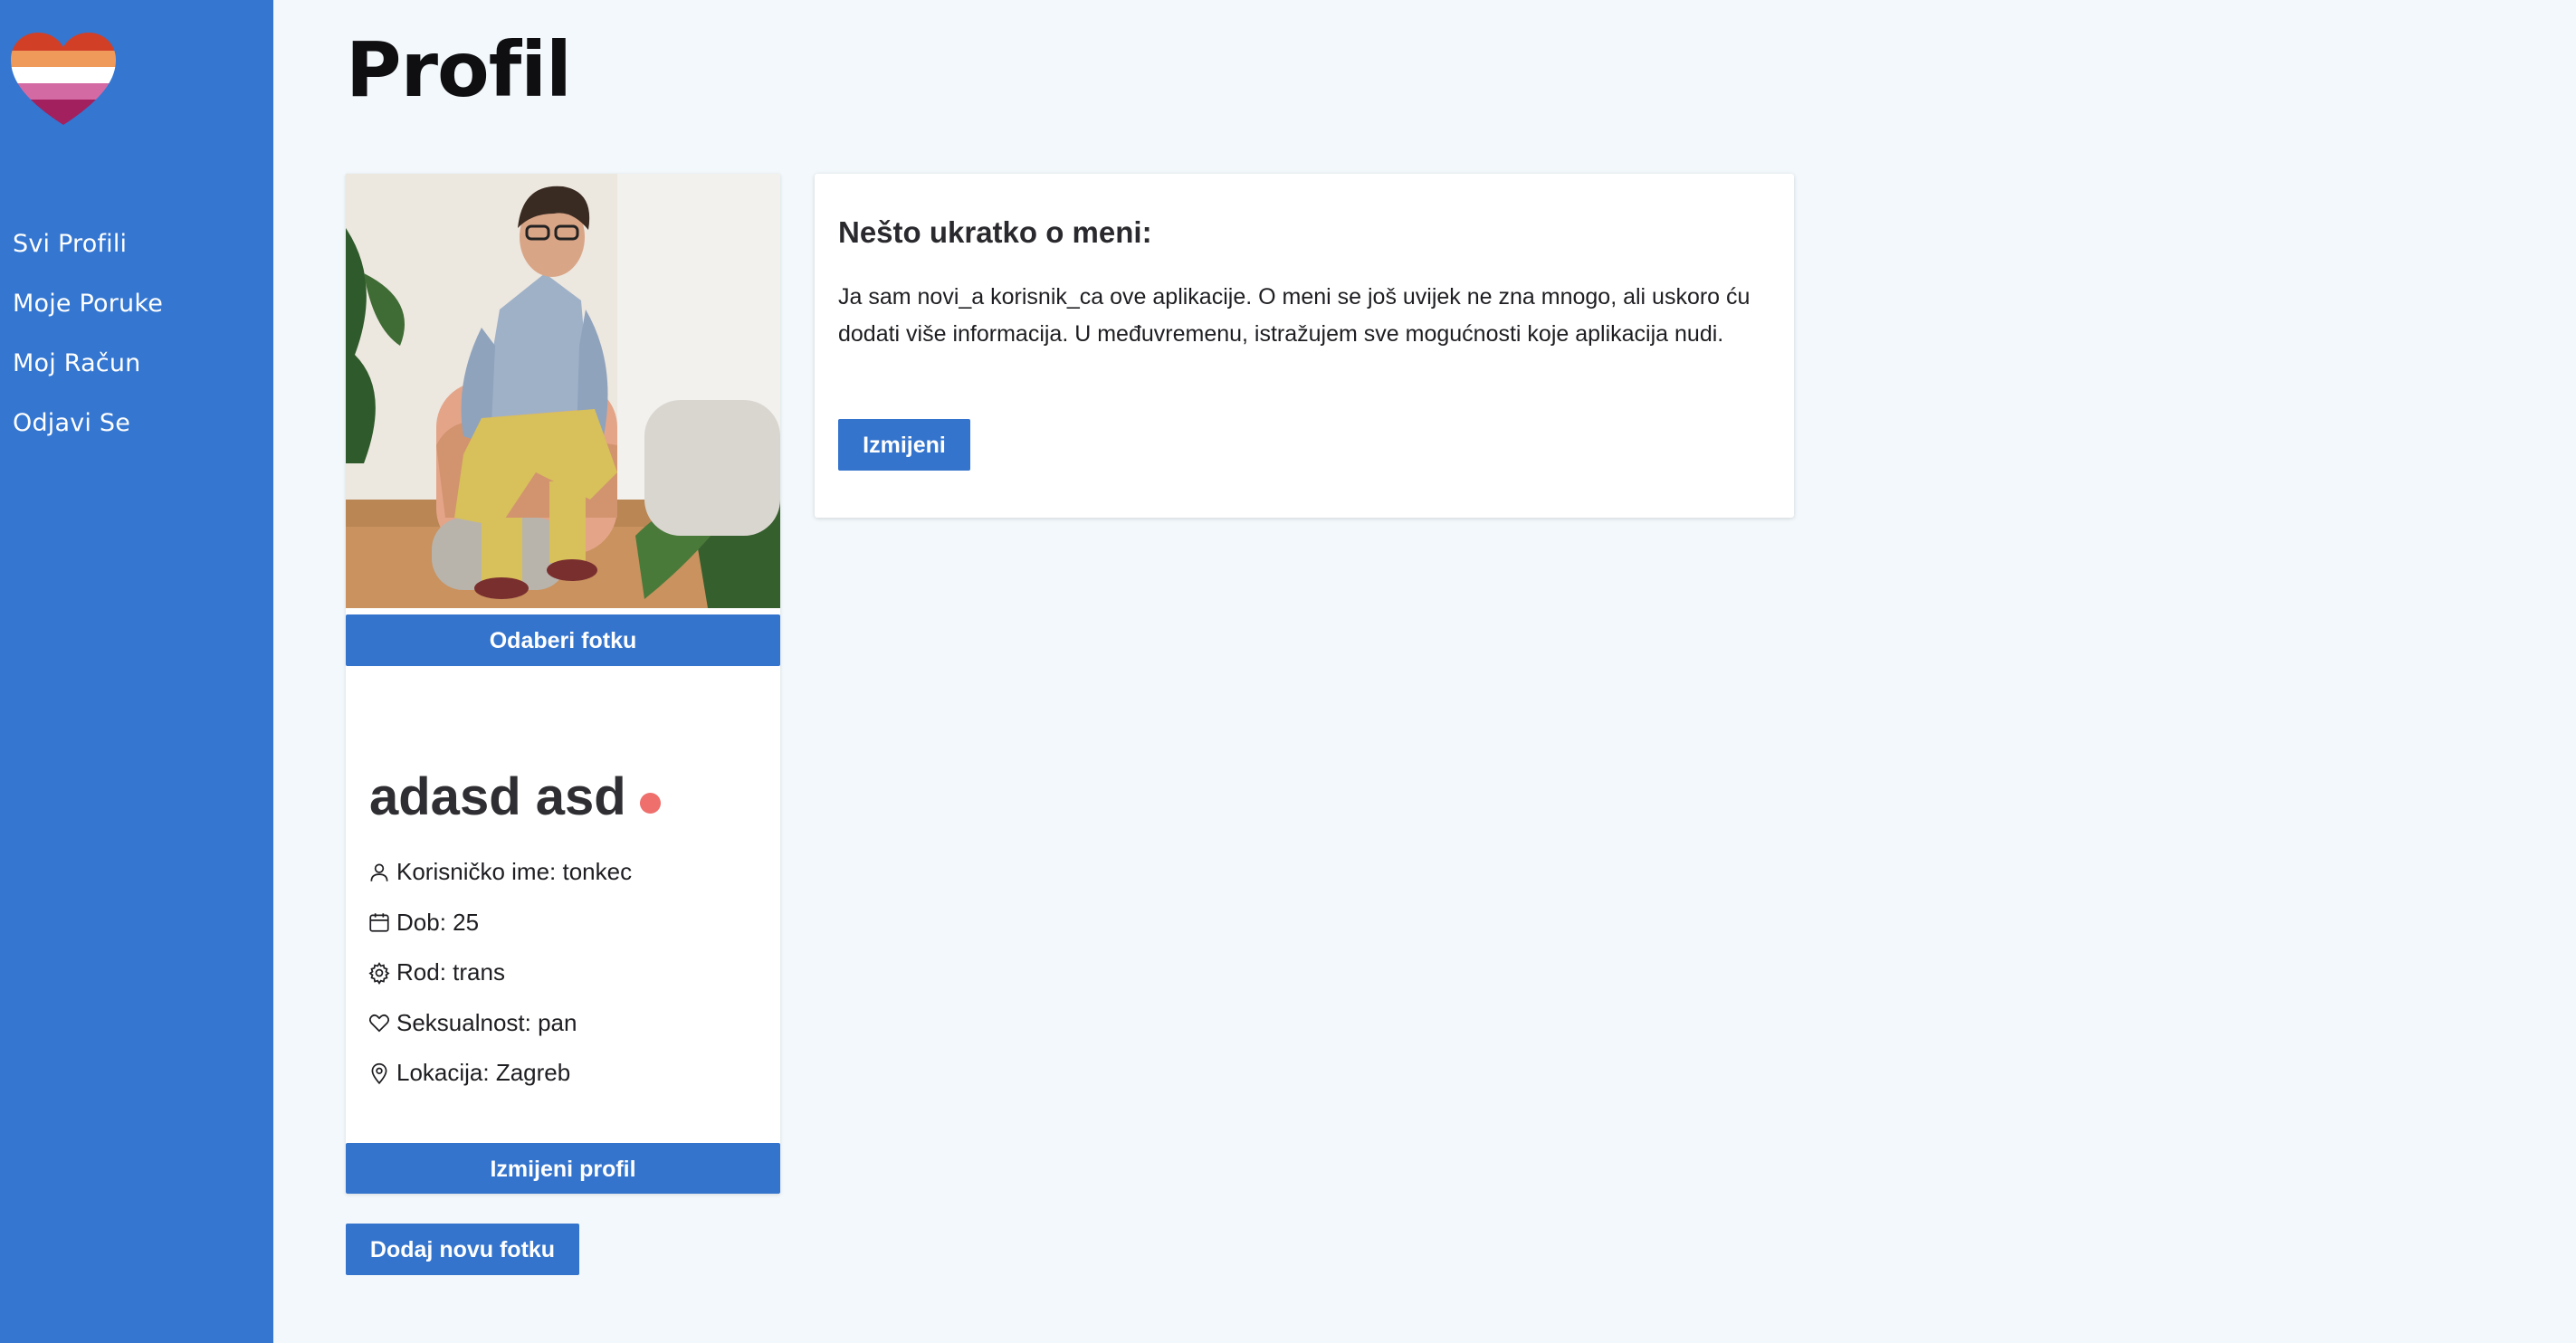 The height and width of the screenshot is (1343, 2576). I want to click on sidebar-item-moj-racun: Moj Račun, so click(88, 366).